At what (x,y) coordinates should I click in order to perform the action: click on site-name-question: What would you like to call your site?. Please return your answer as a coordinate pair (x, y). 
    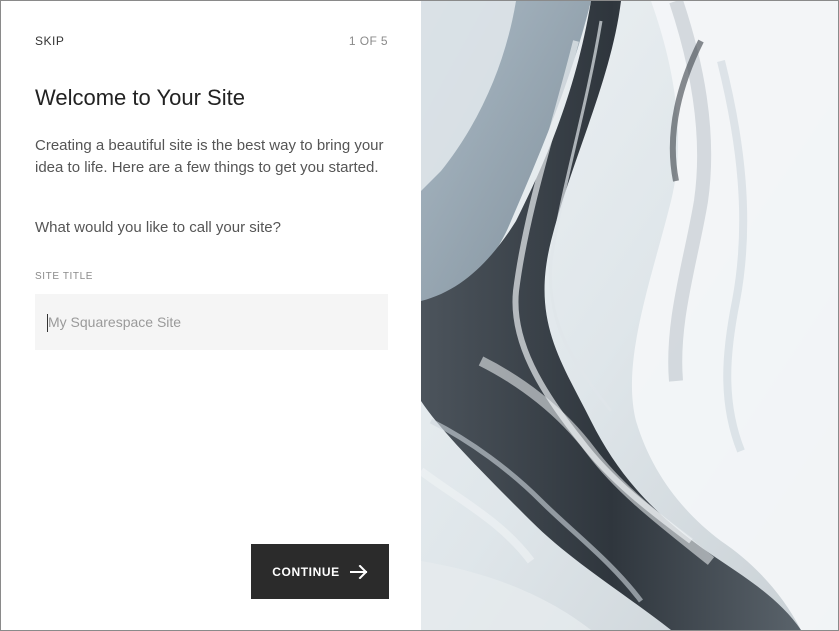
    Looking at the image, I should click on (158, 227).